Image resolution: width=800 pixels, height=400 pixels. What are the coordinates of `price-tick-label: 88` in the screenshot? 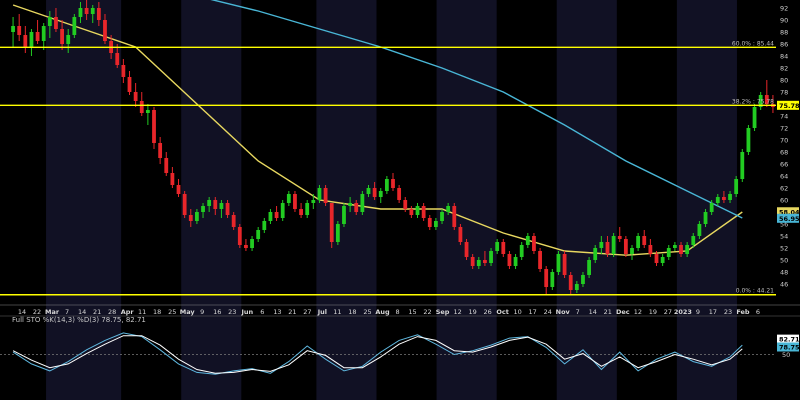 It's located at (784, 33).